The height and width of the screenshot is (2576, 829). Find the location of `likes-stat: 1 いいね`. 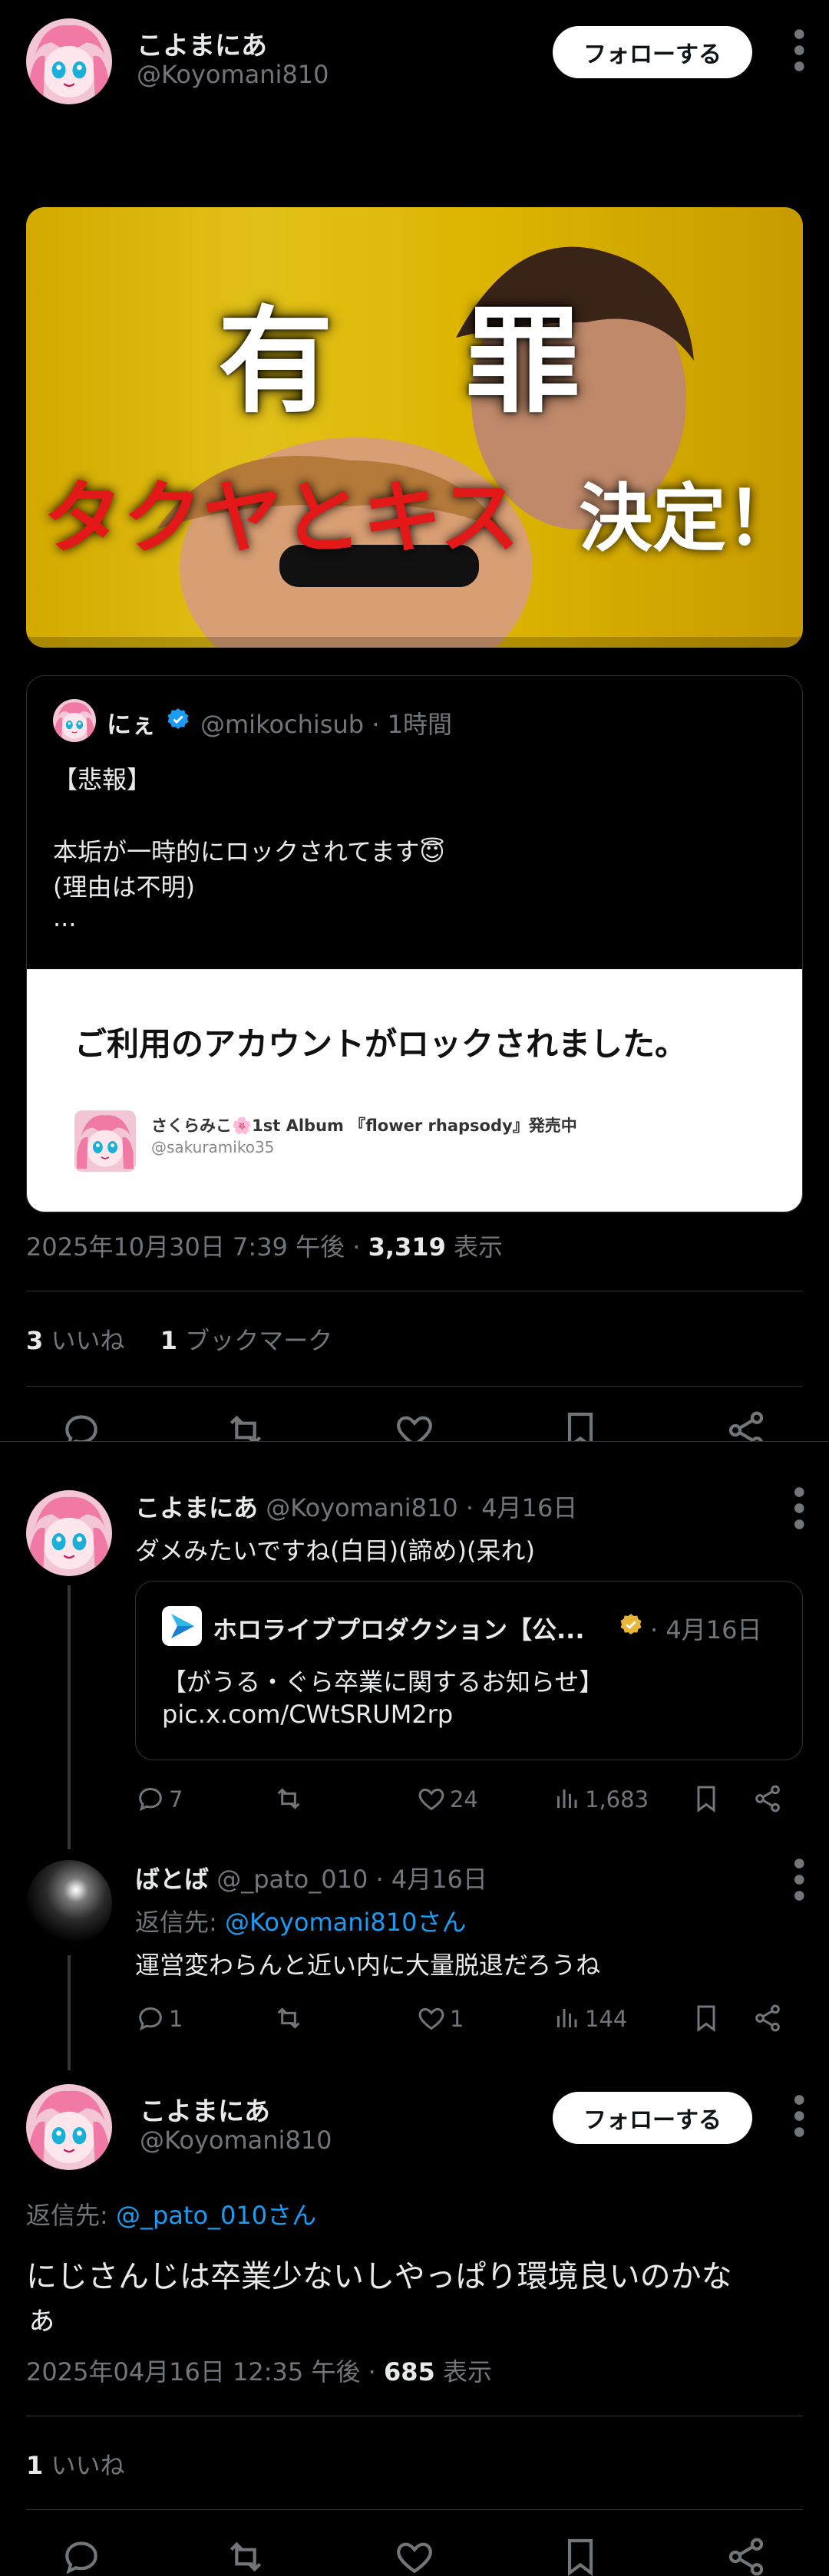

likes-stat: 1 いいね is located at coordinates (75, 2465).